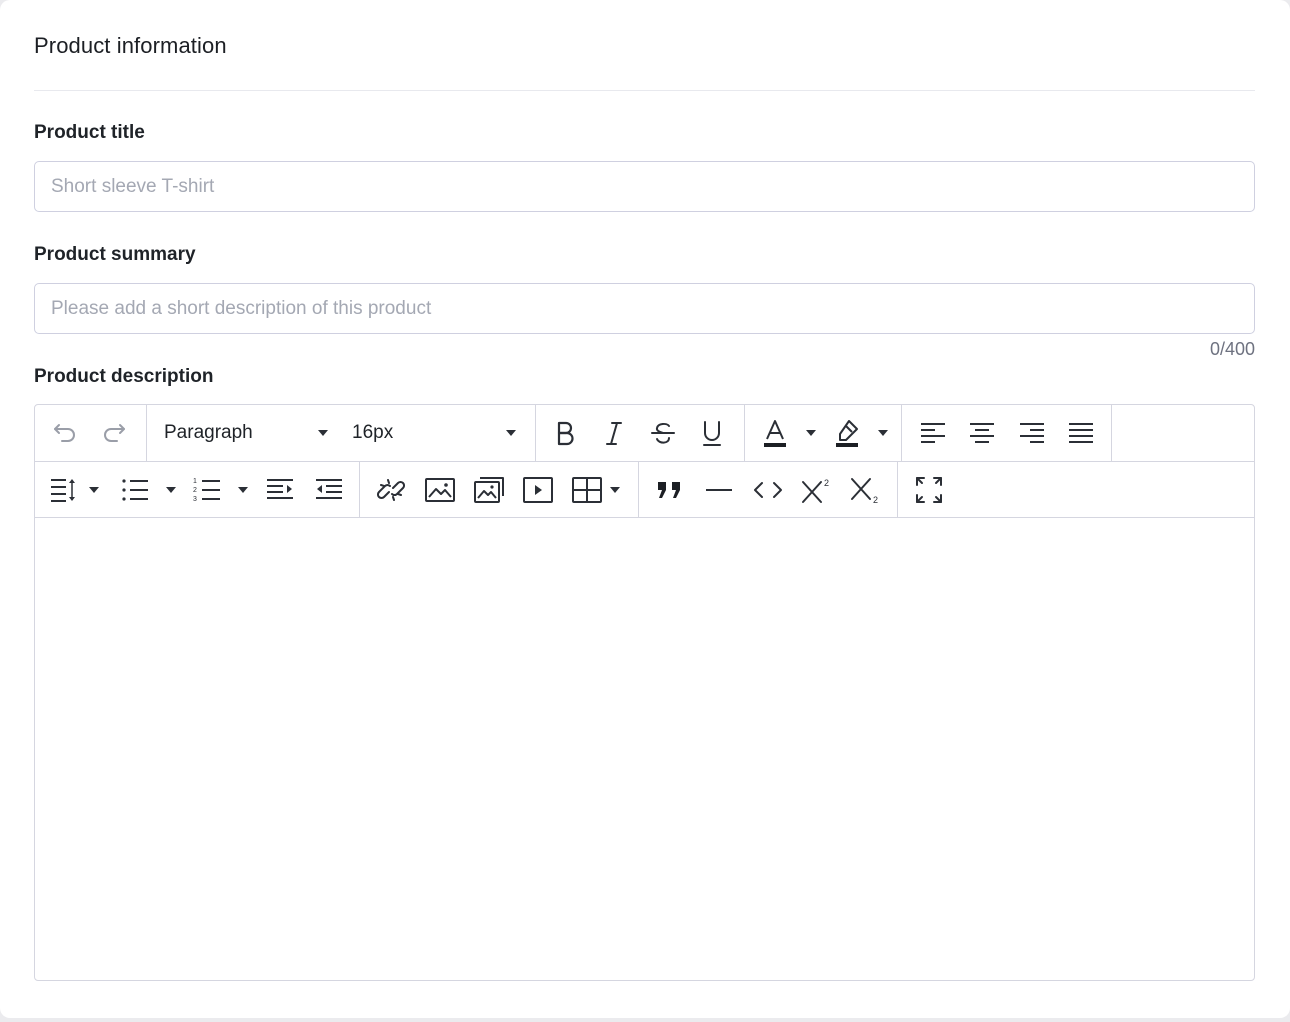 This screenshot has height=1022, width=1290. I want to click on outdent-icon, so click(329, 490).